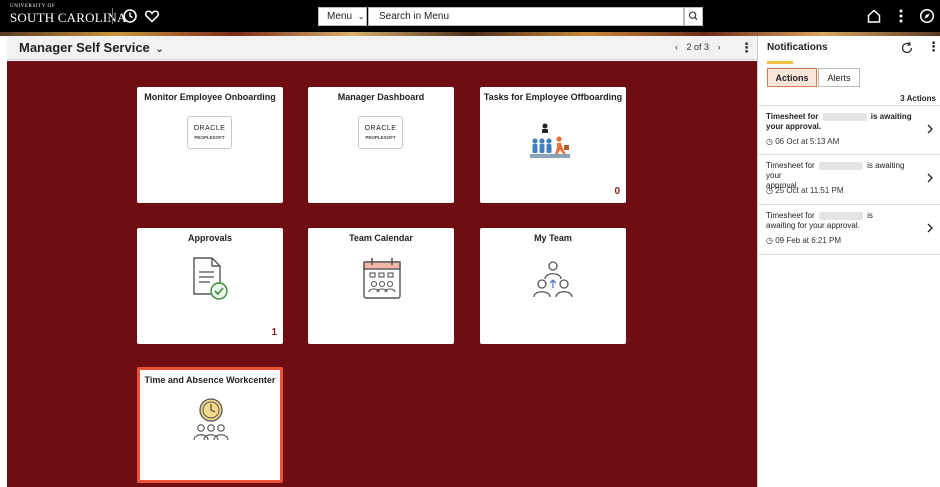 The image size is (940, 487). Describe the element at coordinates (901, 16) in the screenshot. I see `actions-kebab-icon` at that location.